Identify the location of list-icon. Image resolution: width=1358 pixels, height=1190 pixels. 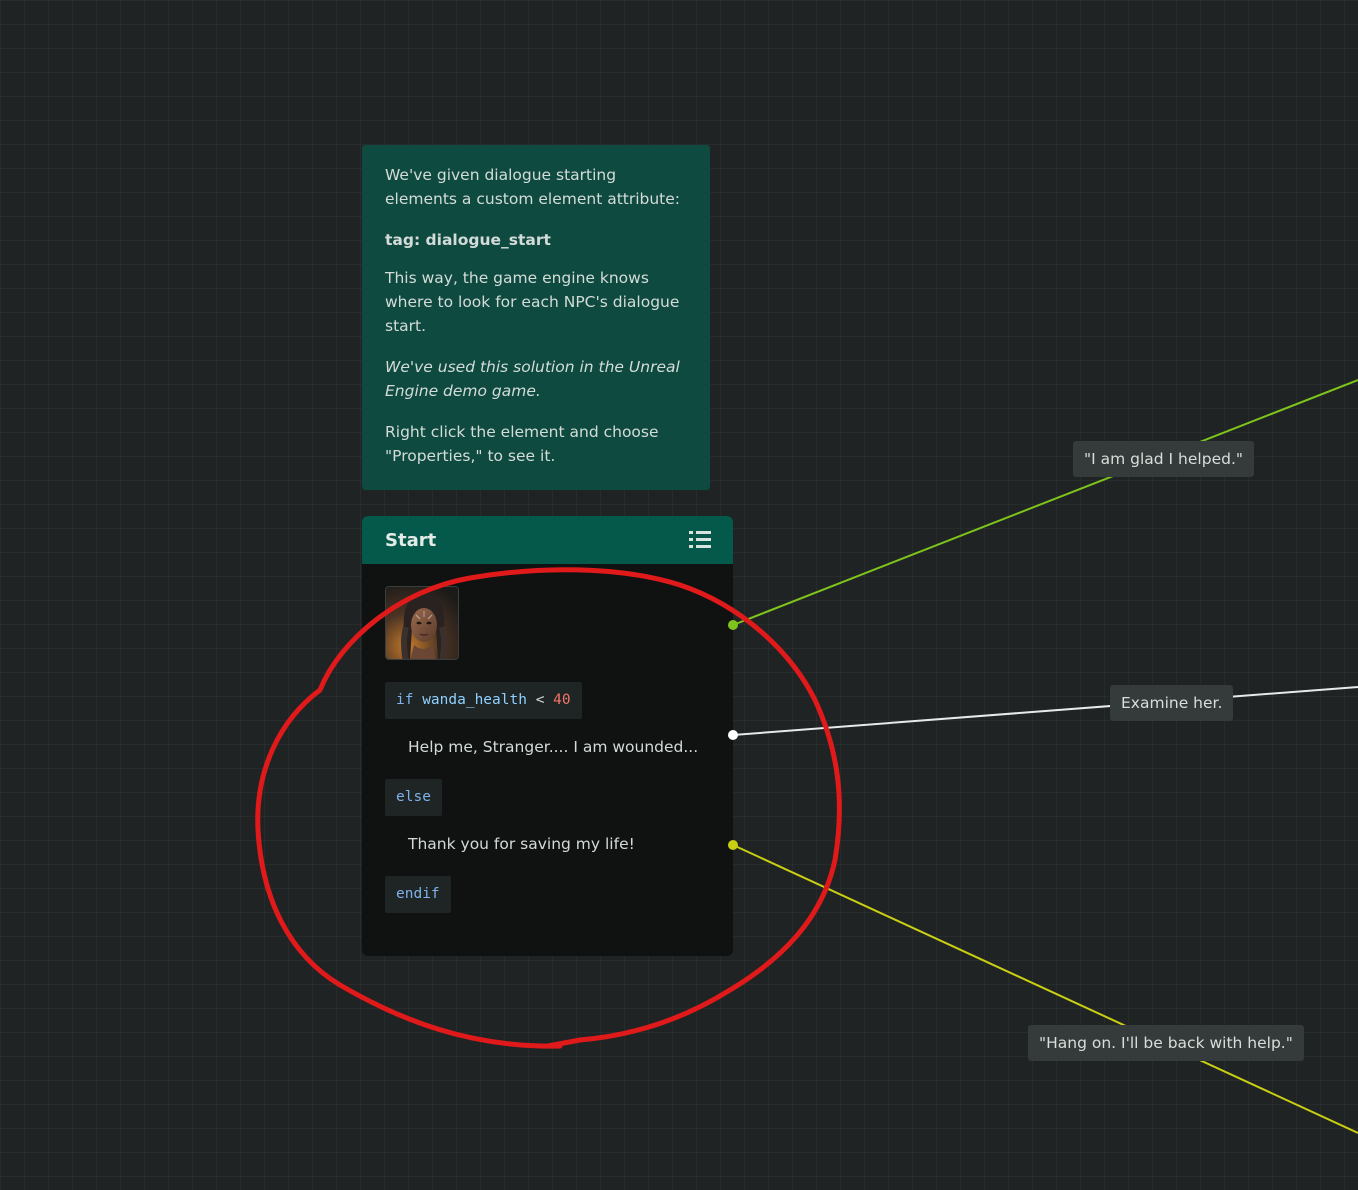
(700, 540).